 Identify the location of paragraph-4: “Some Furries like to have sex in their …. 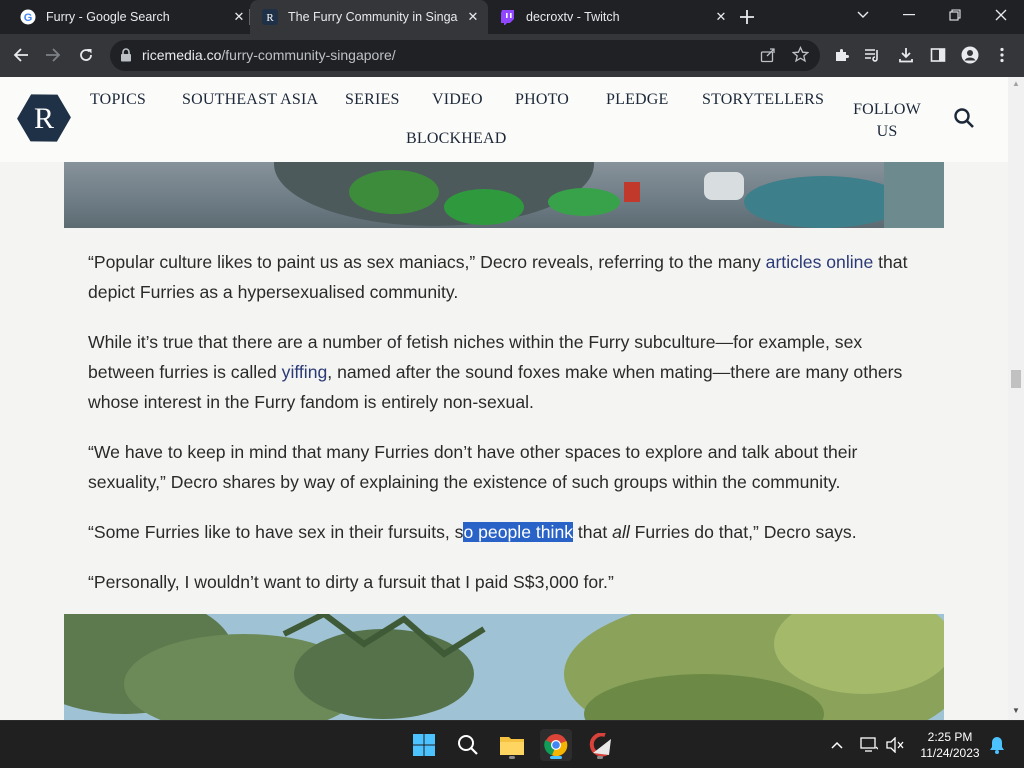
(503, 532).